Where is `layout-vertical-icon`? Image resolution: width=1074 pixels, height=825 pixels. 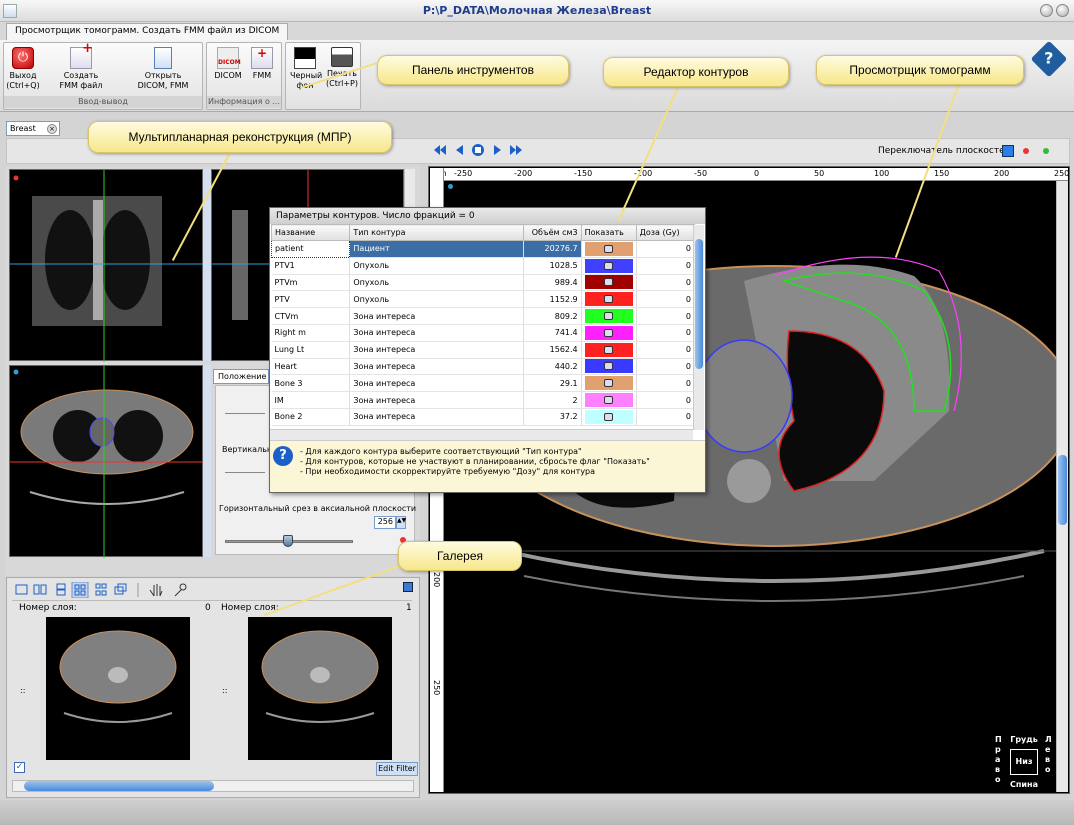
layout-vertical-icon is located at coordinates (61, 589).